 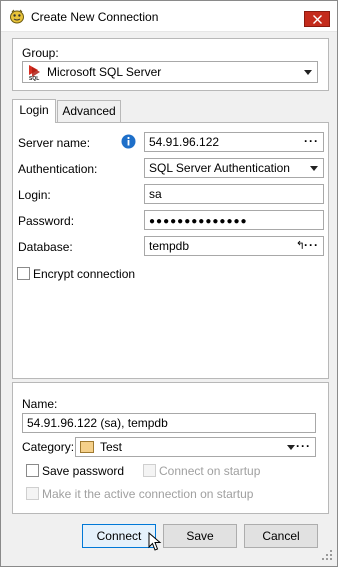 What do you see at coordinates (234, 142) in the screenshot?
I see `server-name-field: 54.91.96.122 ···` at bounding box center [234, 142].